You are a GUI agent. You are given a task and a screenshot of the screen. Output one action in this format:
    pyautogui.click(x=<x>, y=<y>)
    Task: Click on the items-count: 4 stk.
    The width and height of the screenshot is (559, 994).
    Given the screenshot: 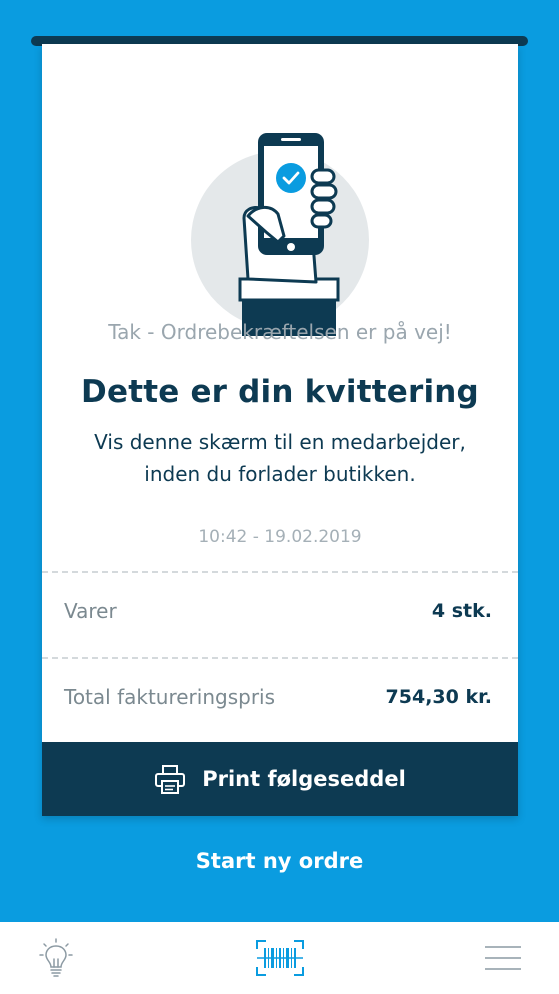 What is the action you would take?
    pyautogui.click(x=461, y=611)
    